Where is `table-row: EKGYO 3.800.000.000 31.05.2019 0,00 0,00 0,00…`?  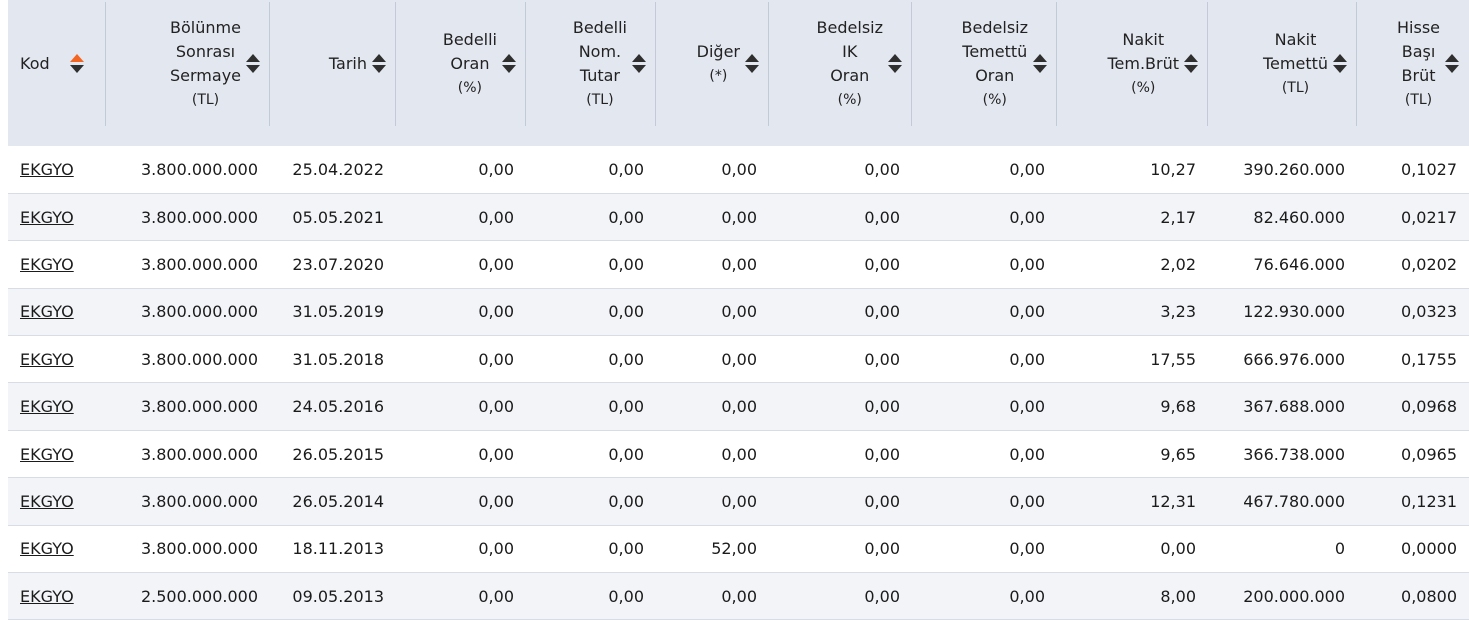
table-row: EKGYO 3.800.000.000 31.05.2019 0,00 0,00 0,00… is located at coordinates (738, 312).